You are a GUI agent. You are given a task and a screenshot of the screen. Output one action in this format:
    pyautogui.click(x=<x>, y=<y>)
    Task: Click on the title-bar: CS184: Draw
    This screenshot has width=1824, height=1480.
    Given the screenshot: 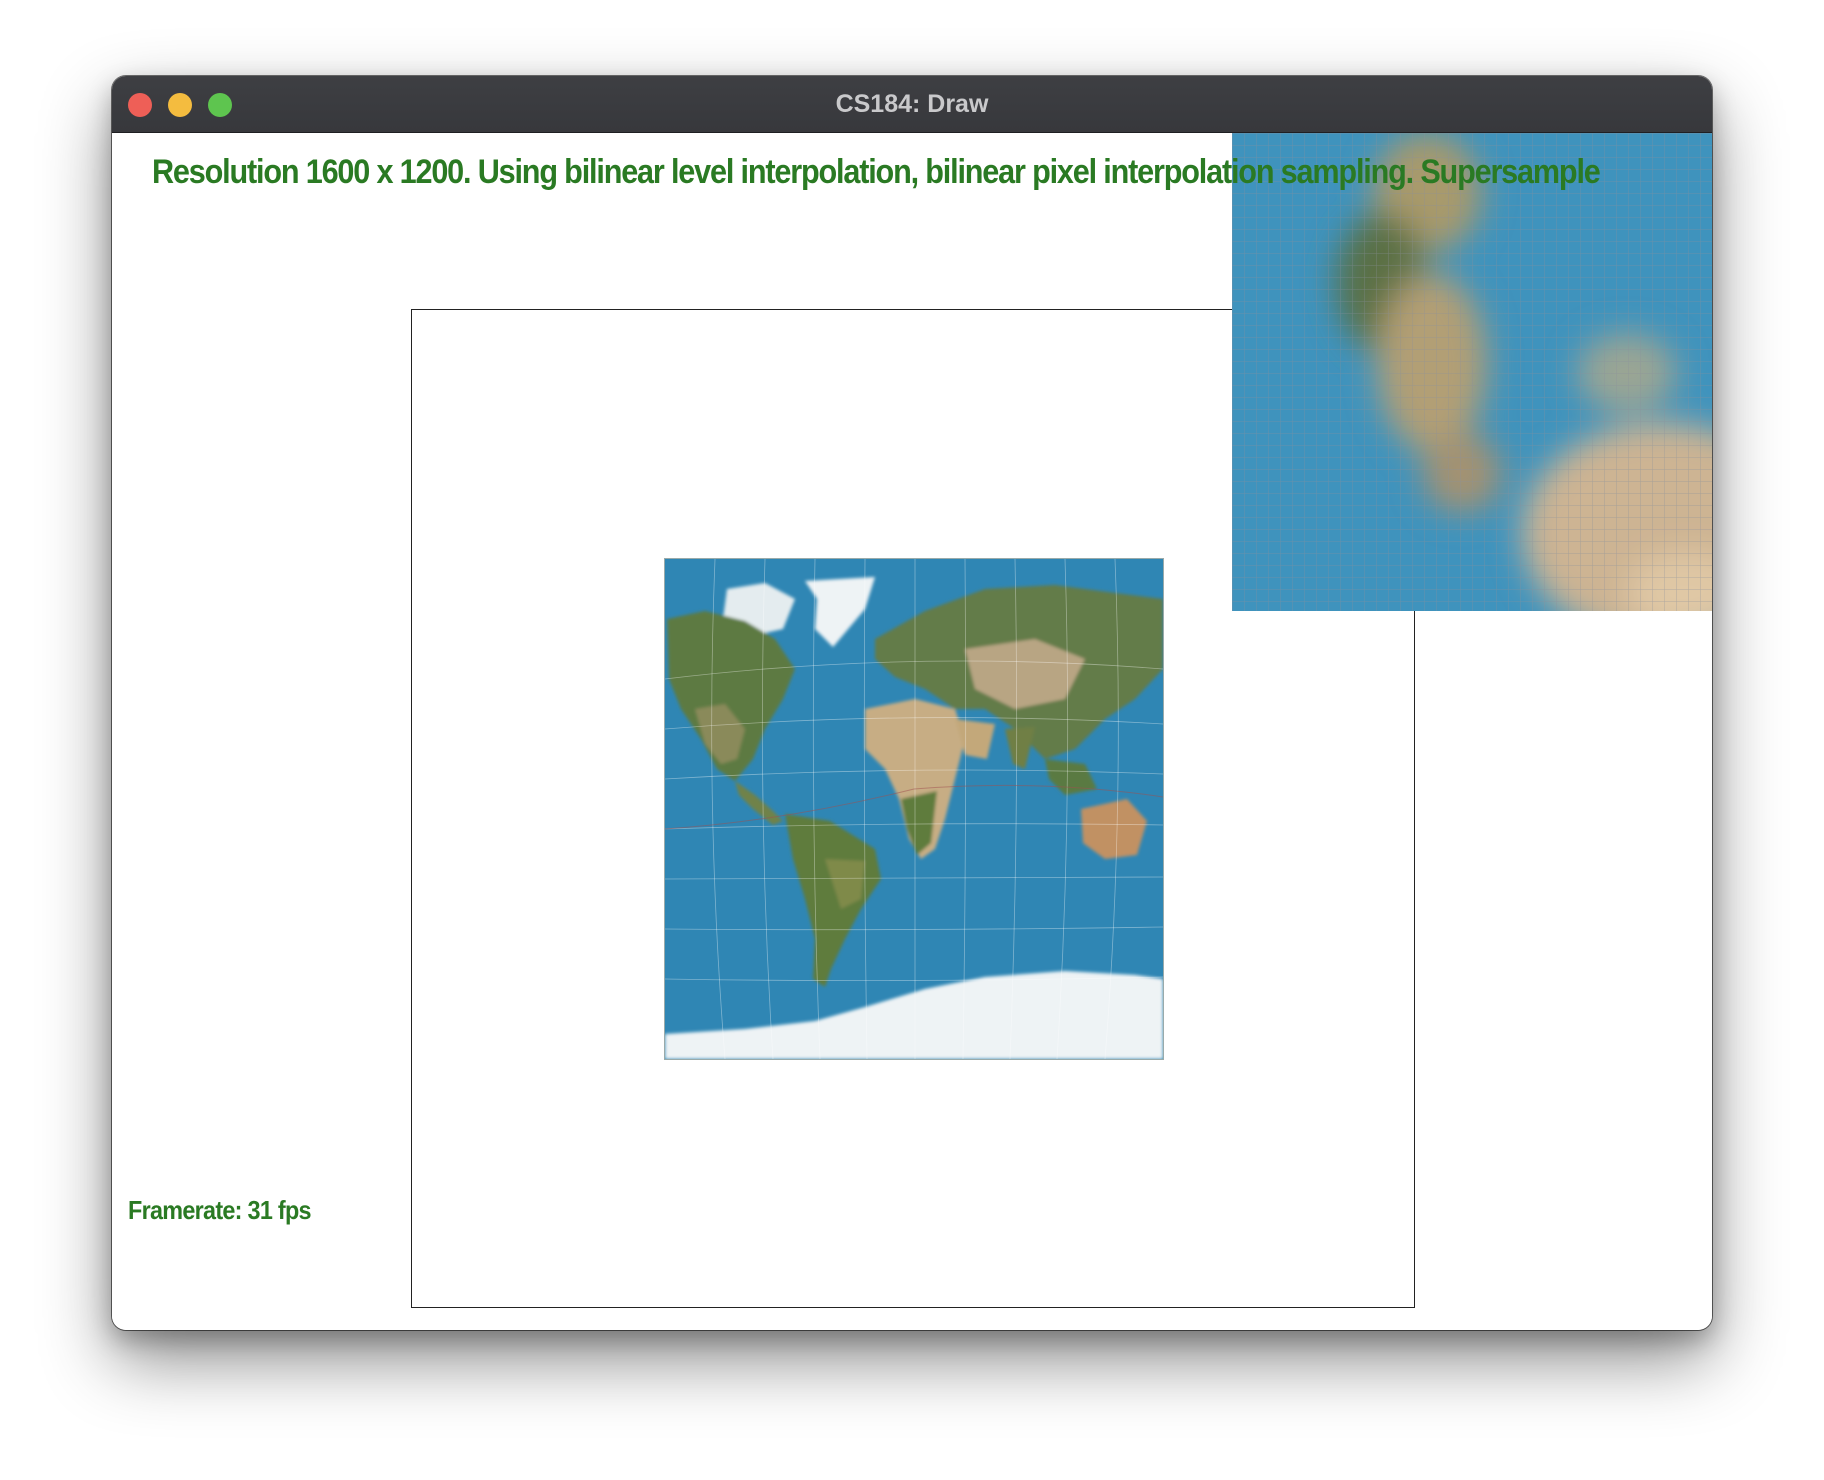 What is the action you would take?
    pyautogui.click(x=912, y=104)
    